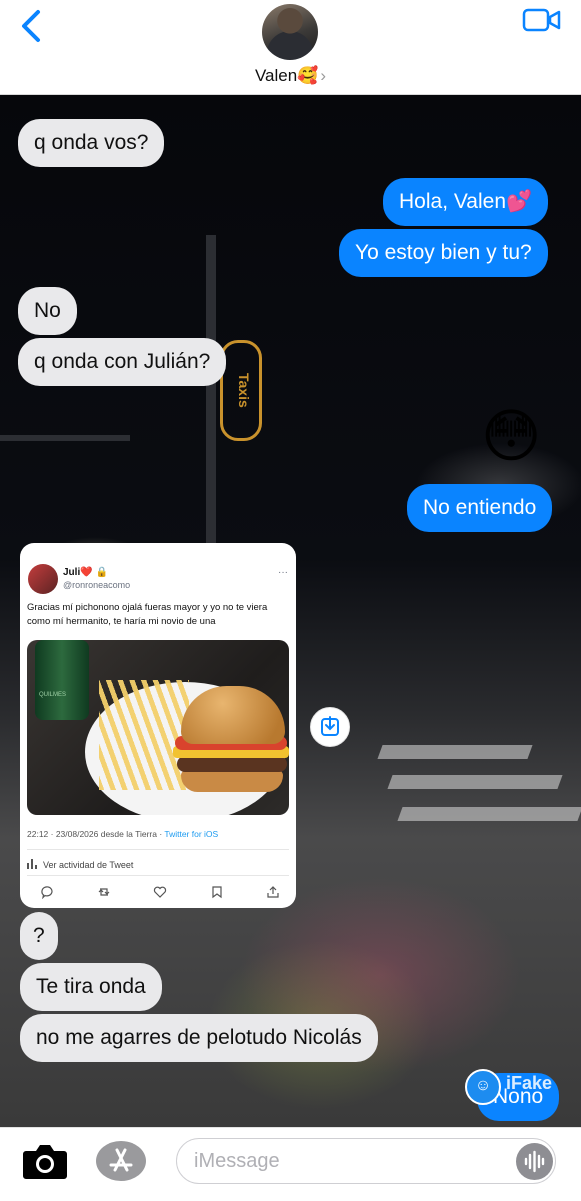 This screenshot has width=581, height=1201. I want to click on camera-button, so click(45, 1161).